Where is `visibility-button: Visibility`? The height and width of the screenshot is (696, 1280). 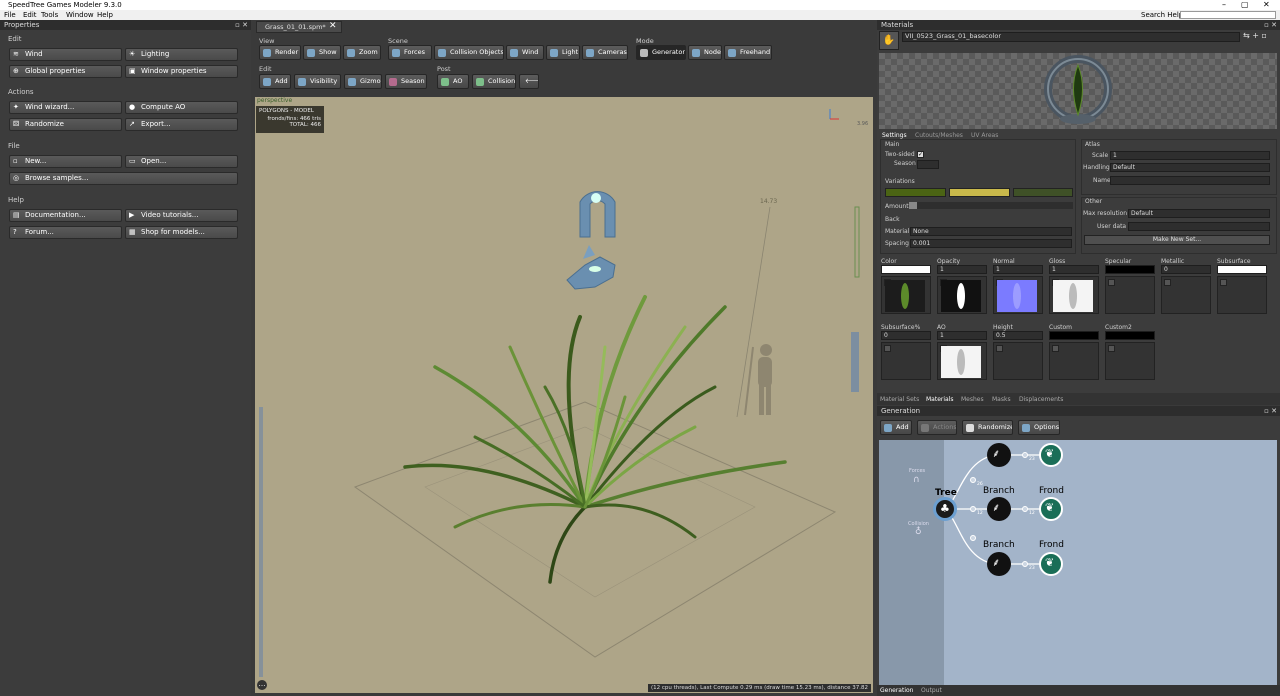
visibility-button: Visibility is located at coordinates (317, 81).